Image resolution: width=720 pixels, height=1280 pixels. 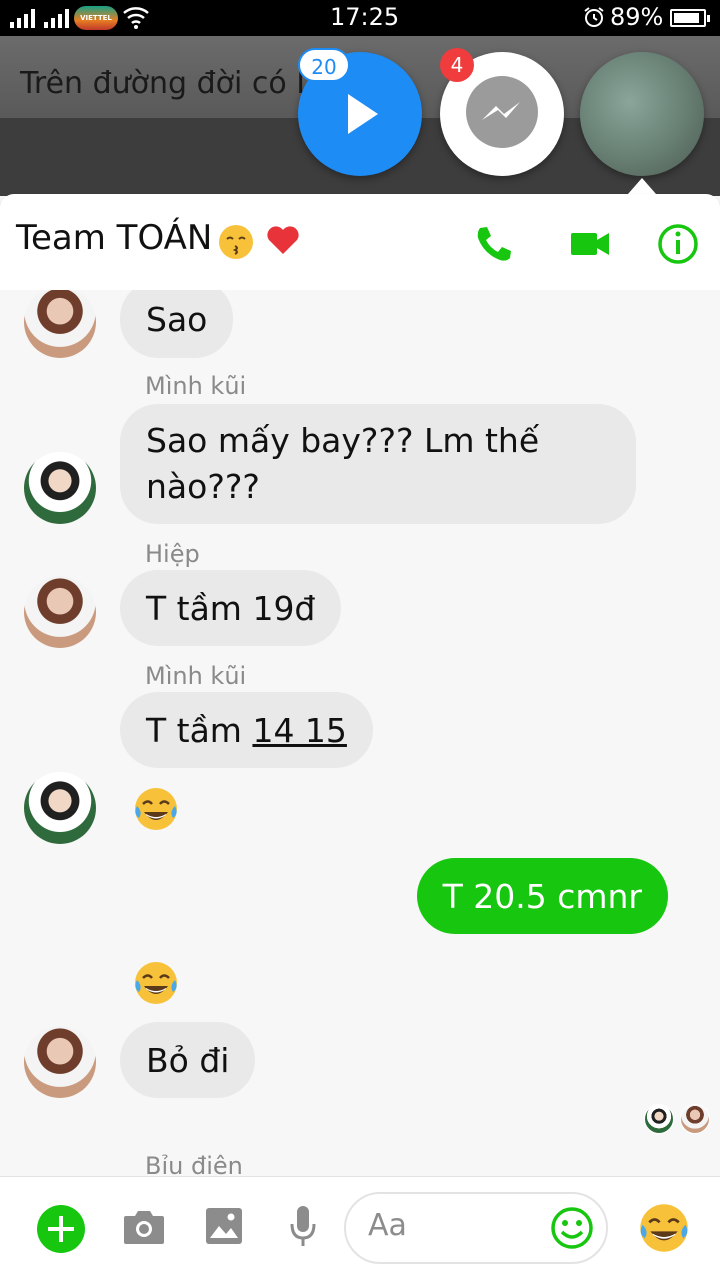 I want to click on battery-percent: 89%, so click(x=637, y=17).